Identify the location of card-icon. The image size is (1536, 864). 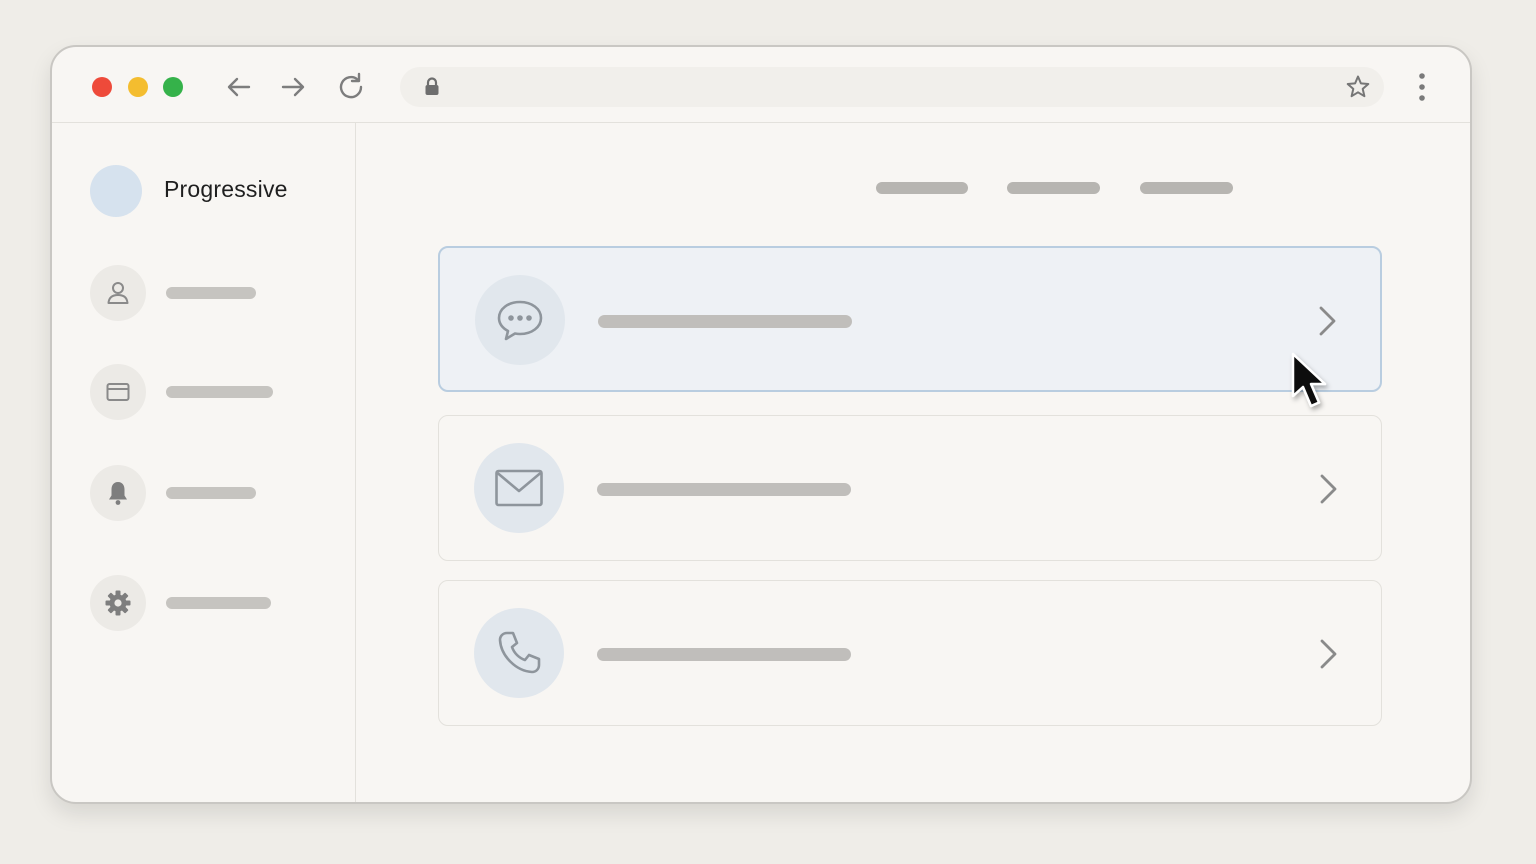
(118, 392).